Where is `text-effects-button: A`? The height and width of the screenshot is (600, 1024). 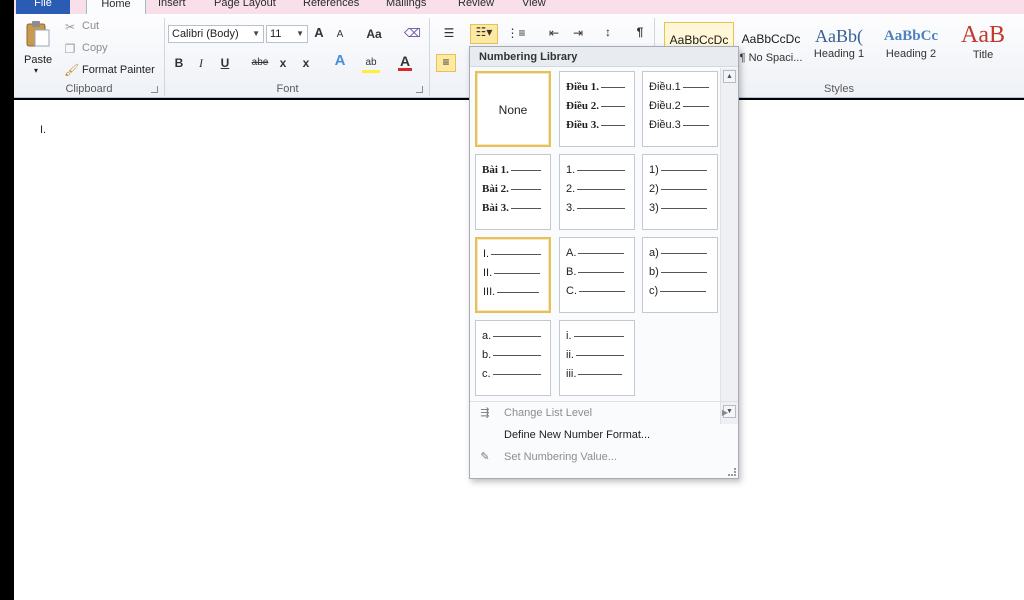 text-effects-button: A is located at coordinates (340, 60).